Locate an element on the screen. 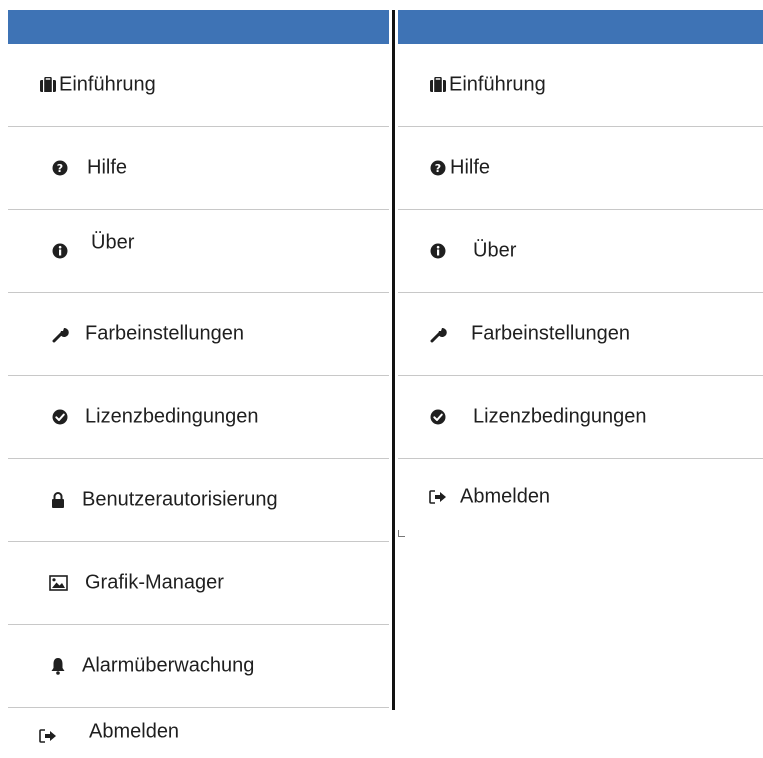  bell-icon is located at coordinates (58, 666).